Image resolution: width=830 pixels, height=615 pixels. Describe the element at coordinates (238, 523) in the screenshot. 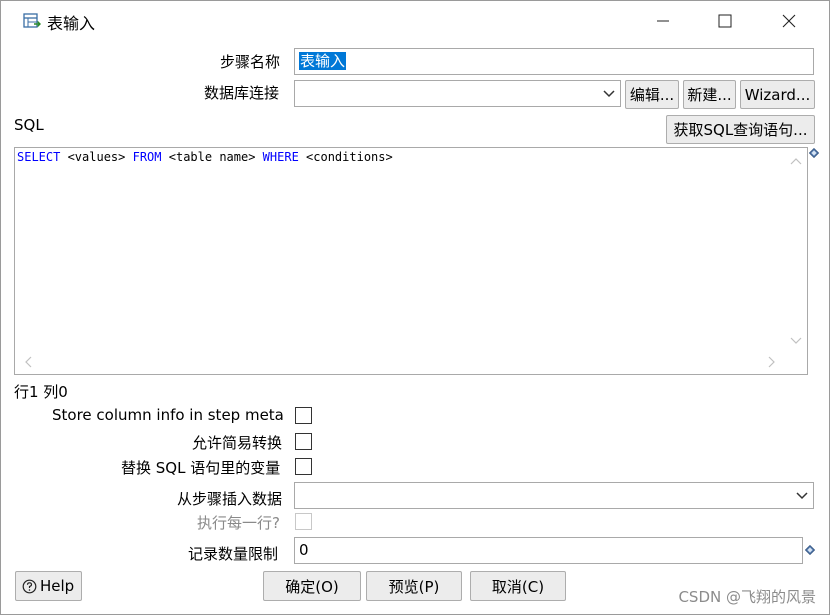

I see `execute-each-row-label: 执行每一行?` at that location.